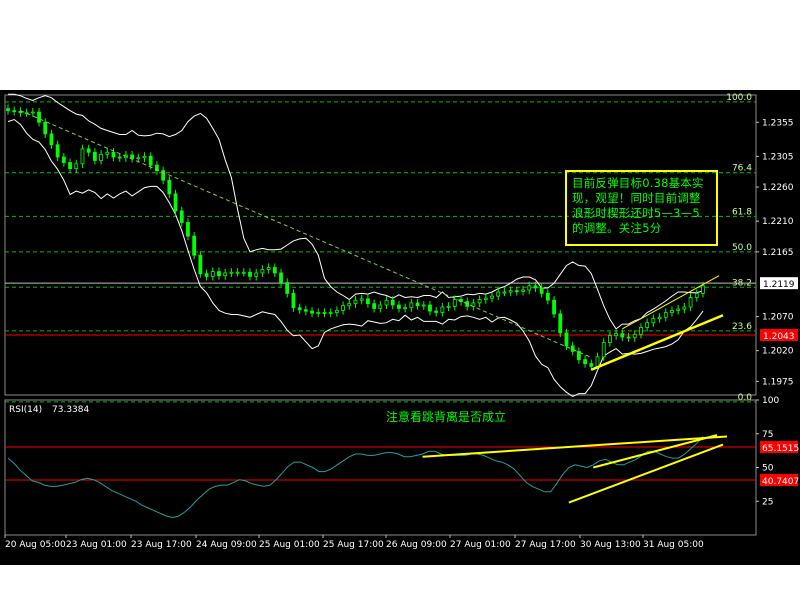  What do you see at coordinates (289, 545) in the screenshot?
I see `time-tick-label: 25 Aug 01:00` at bounding box center [289, 545].